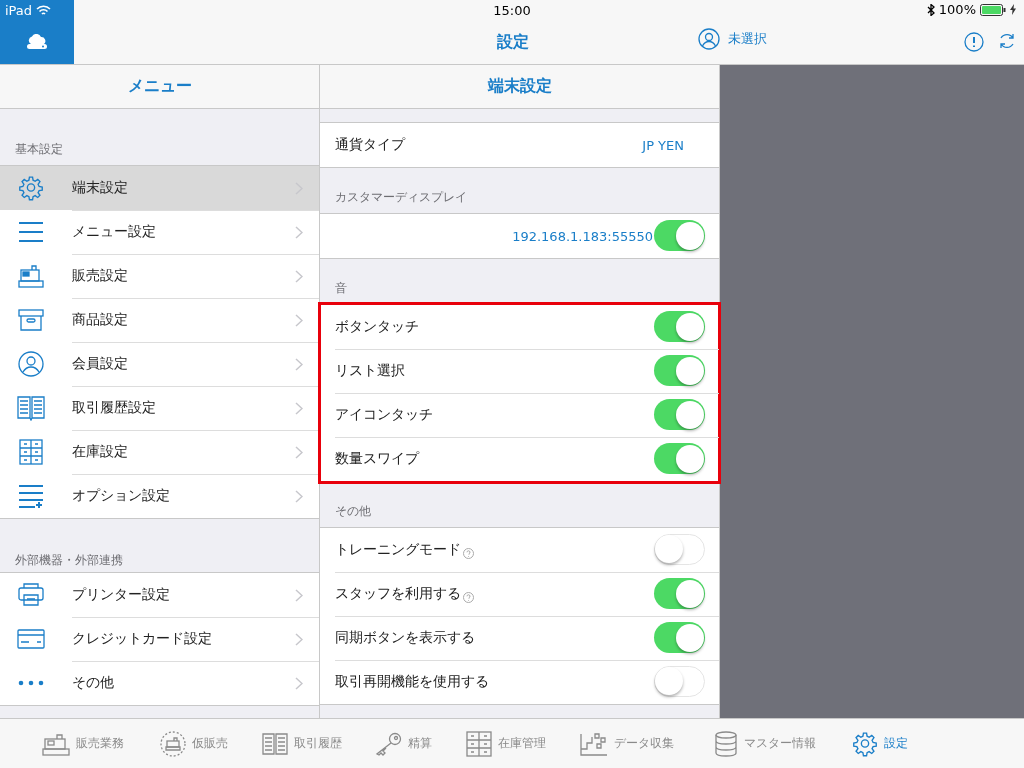  I want to click on alert-icon, so click(974, 42).